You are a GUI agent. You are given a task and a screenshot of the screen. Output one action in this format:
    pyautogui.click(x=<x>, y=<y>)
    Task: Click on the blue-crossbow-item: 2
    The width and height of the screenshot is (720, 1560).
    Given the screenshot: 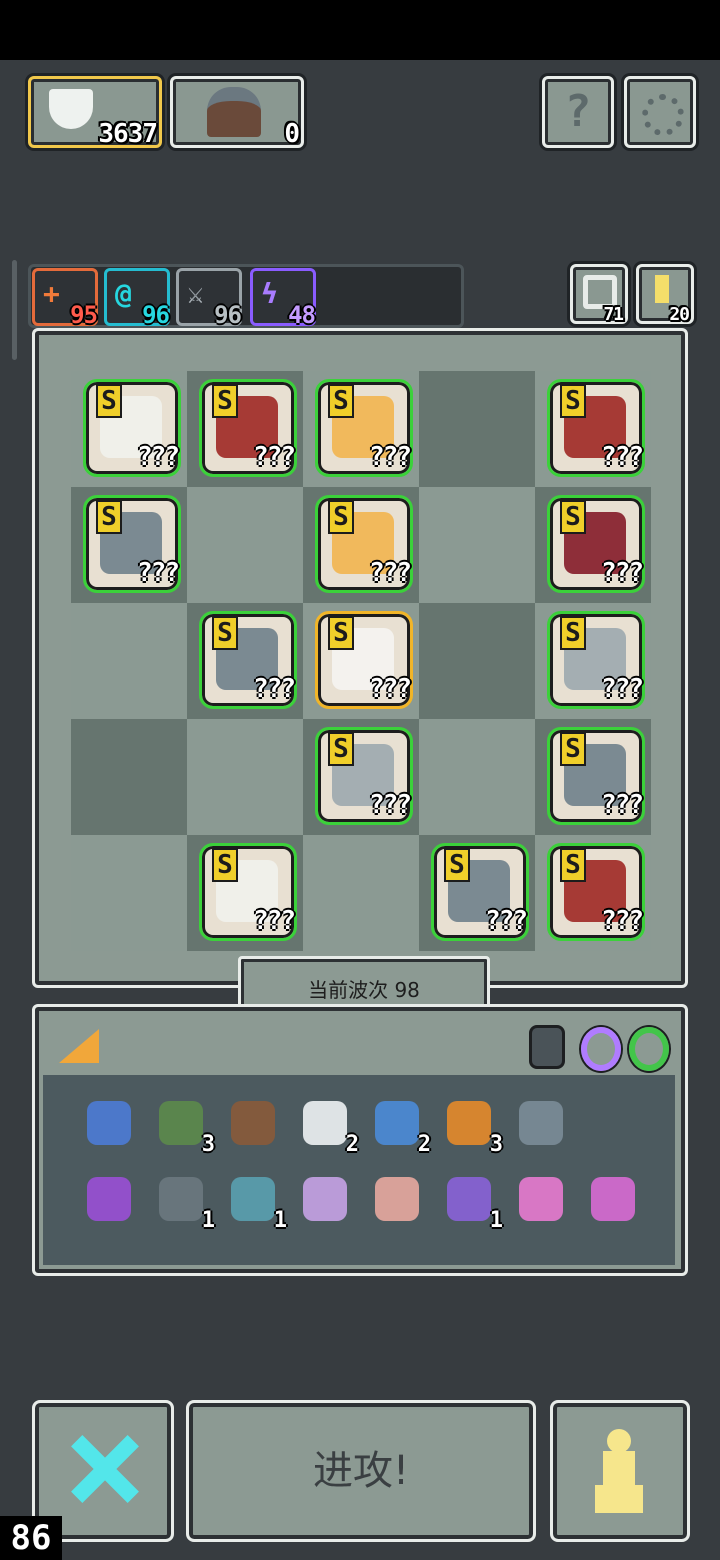 What is the action you would take?
    pyautogui.click(x=400, y=1126)
    